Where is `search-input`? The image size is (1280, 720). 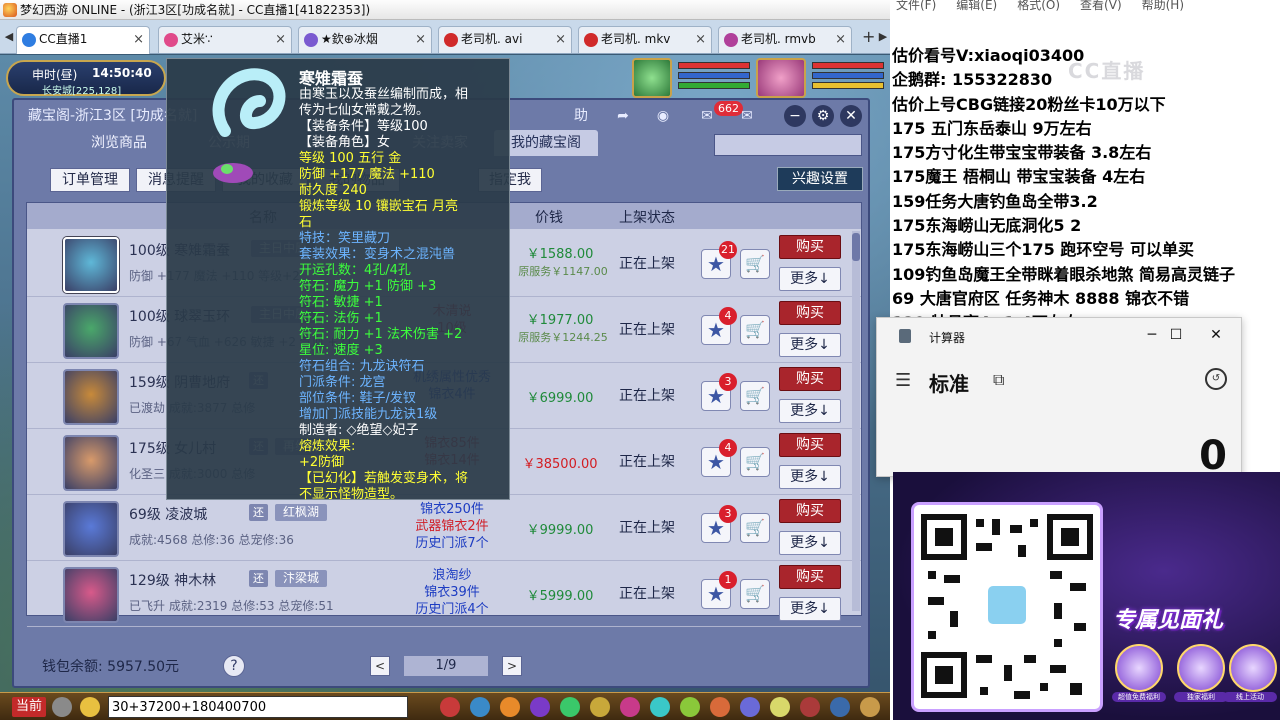
search-input is located at coordinates (788, 145).